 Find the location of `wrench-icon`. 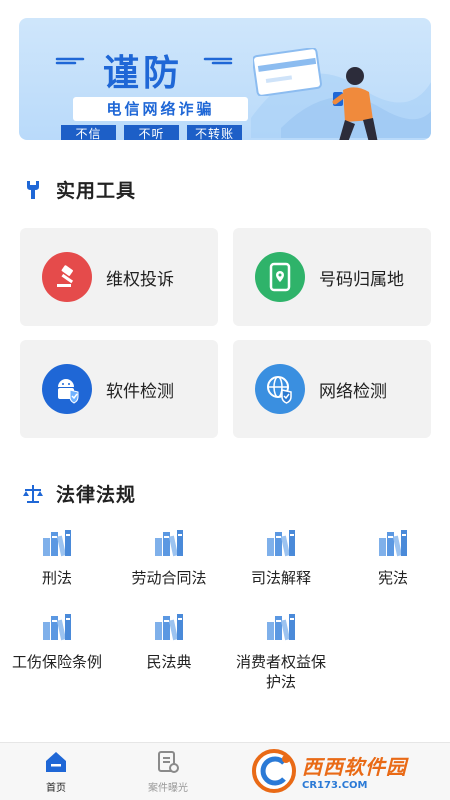

wrench-icon is located at coordinates (33, 189).